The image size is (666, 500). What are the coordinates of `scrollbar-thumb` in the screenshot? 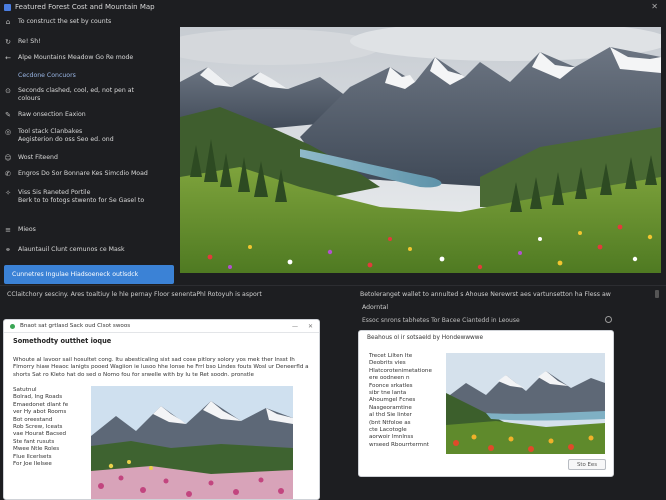 It's located at (657, 294).